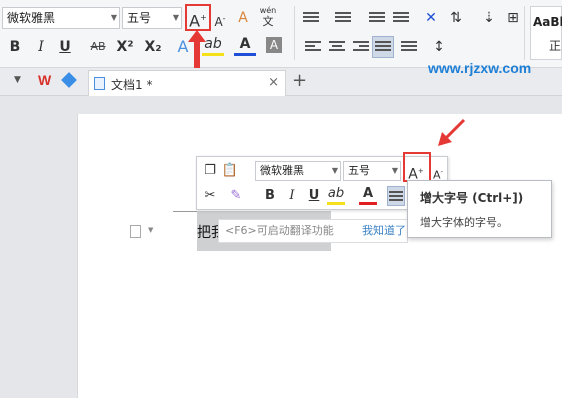  I want to click on translate-hint: <F6>可启动翻译功能, so click(279, 230).